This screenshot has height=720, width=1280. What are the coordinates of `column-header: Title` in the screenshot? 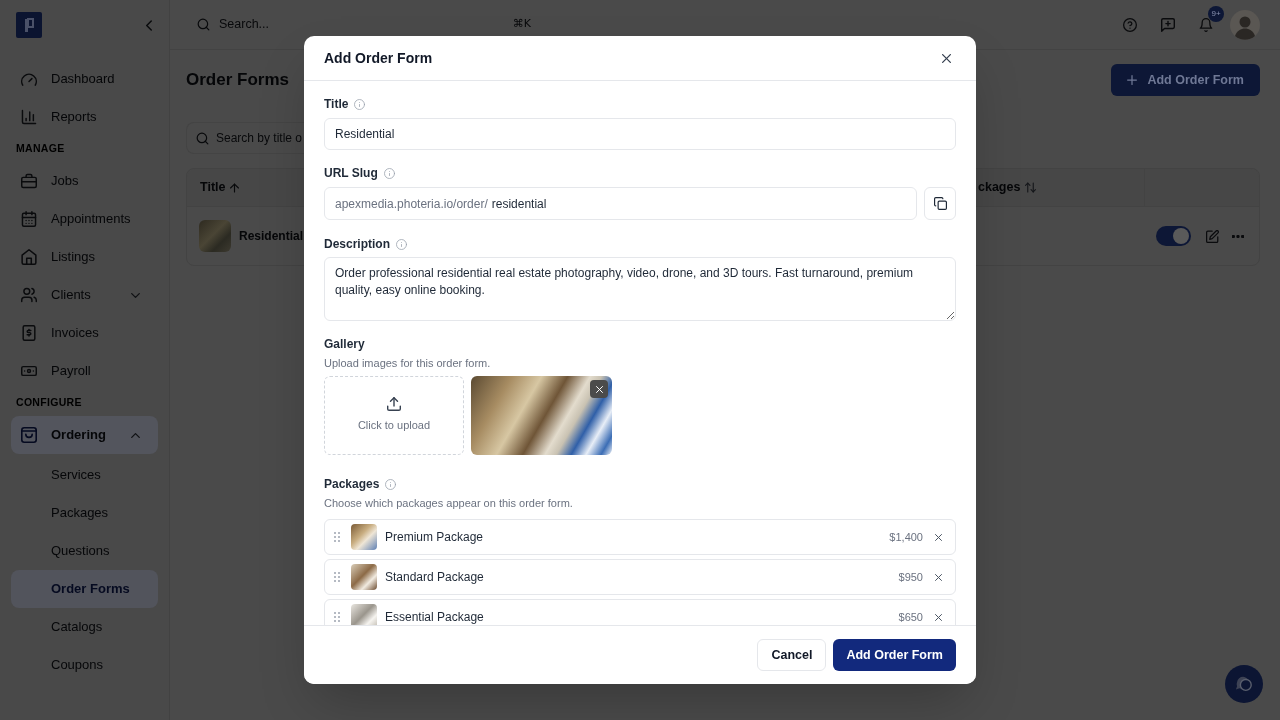 It's located at (220, 187).